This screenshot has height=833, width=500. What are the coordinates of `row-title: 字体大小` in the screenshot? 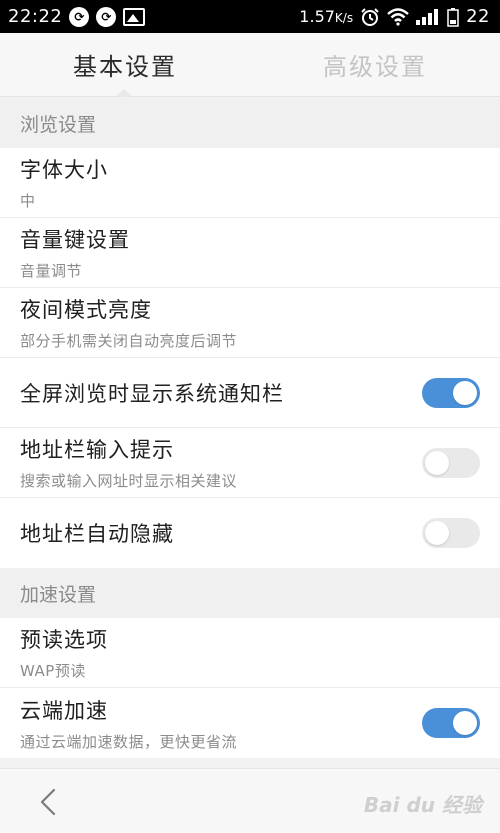 It's located at (64, 170).